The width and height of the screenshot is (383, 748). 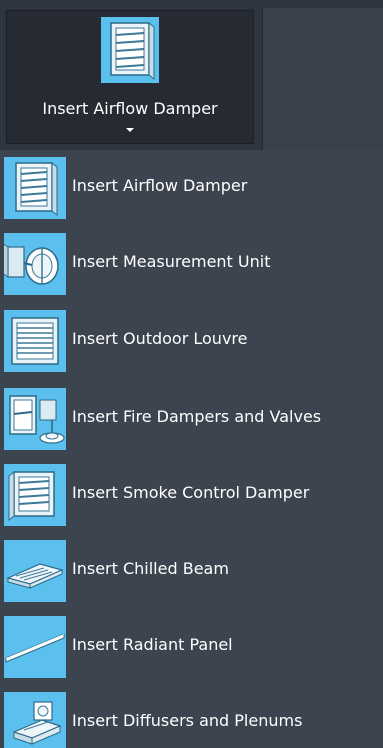 What do you see at coordinates (35, 419) in the screenshot?
I see `fire-damper-icon` at bounding box center [35, 419].